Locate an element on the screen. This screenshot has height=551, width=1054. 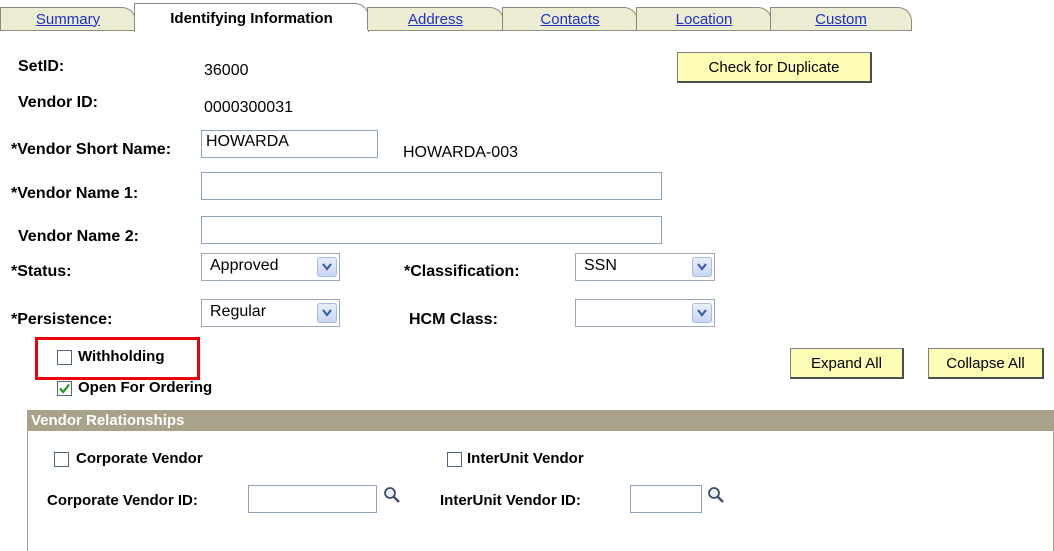
vendor-name-1-label: *Vendor Name 1: is located at coordinates (75, 193).